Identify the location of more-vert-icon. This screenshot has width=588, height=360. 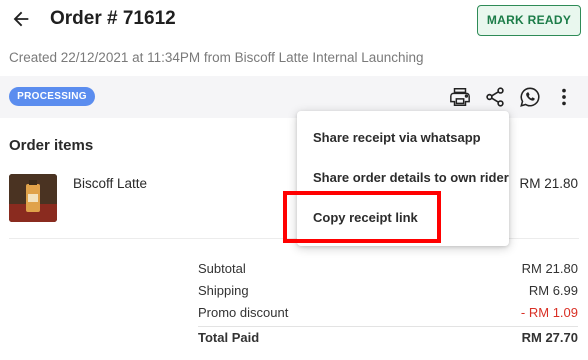
(564, 97).